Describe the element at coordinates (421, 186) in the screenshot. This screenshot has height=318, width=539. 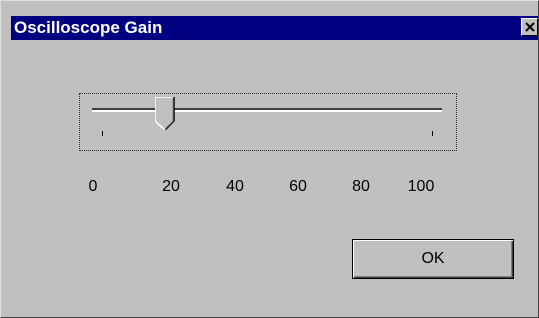
I see `scale-label-100: 100` at that location.